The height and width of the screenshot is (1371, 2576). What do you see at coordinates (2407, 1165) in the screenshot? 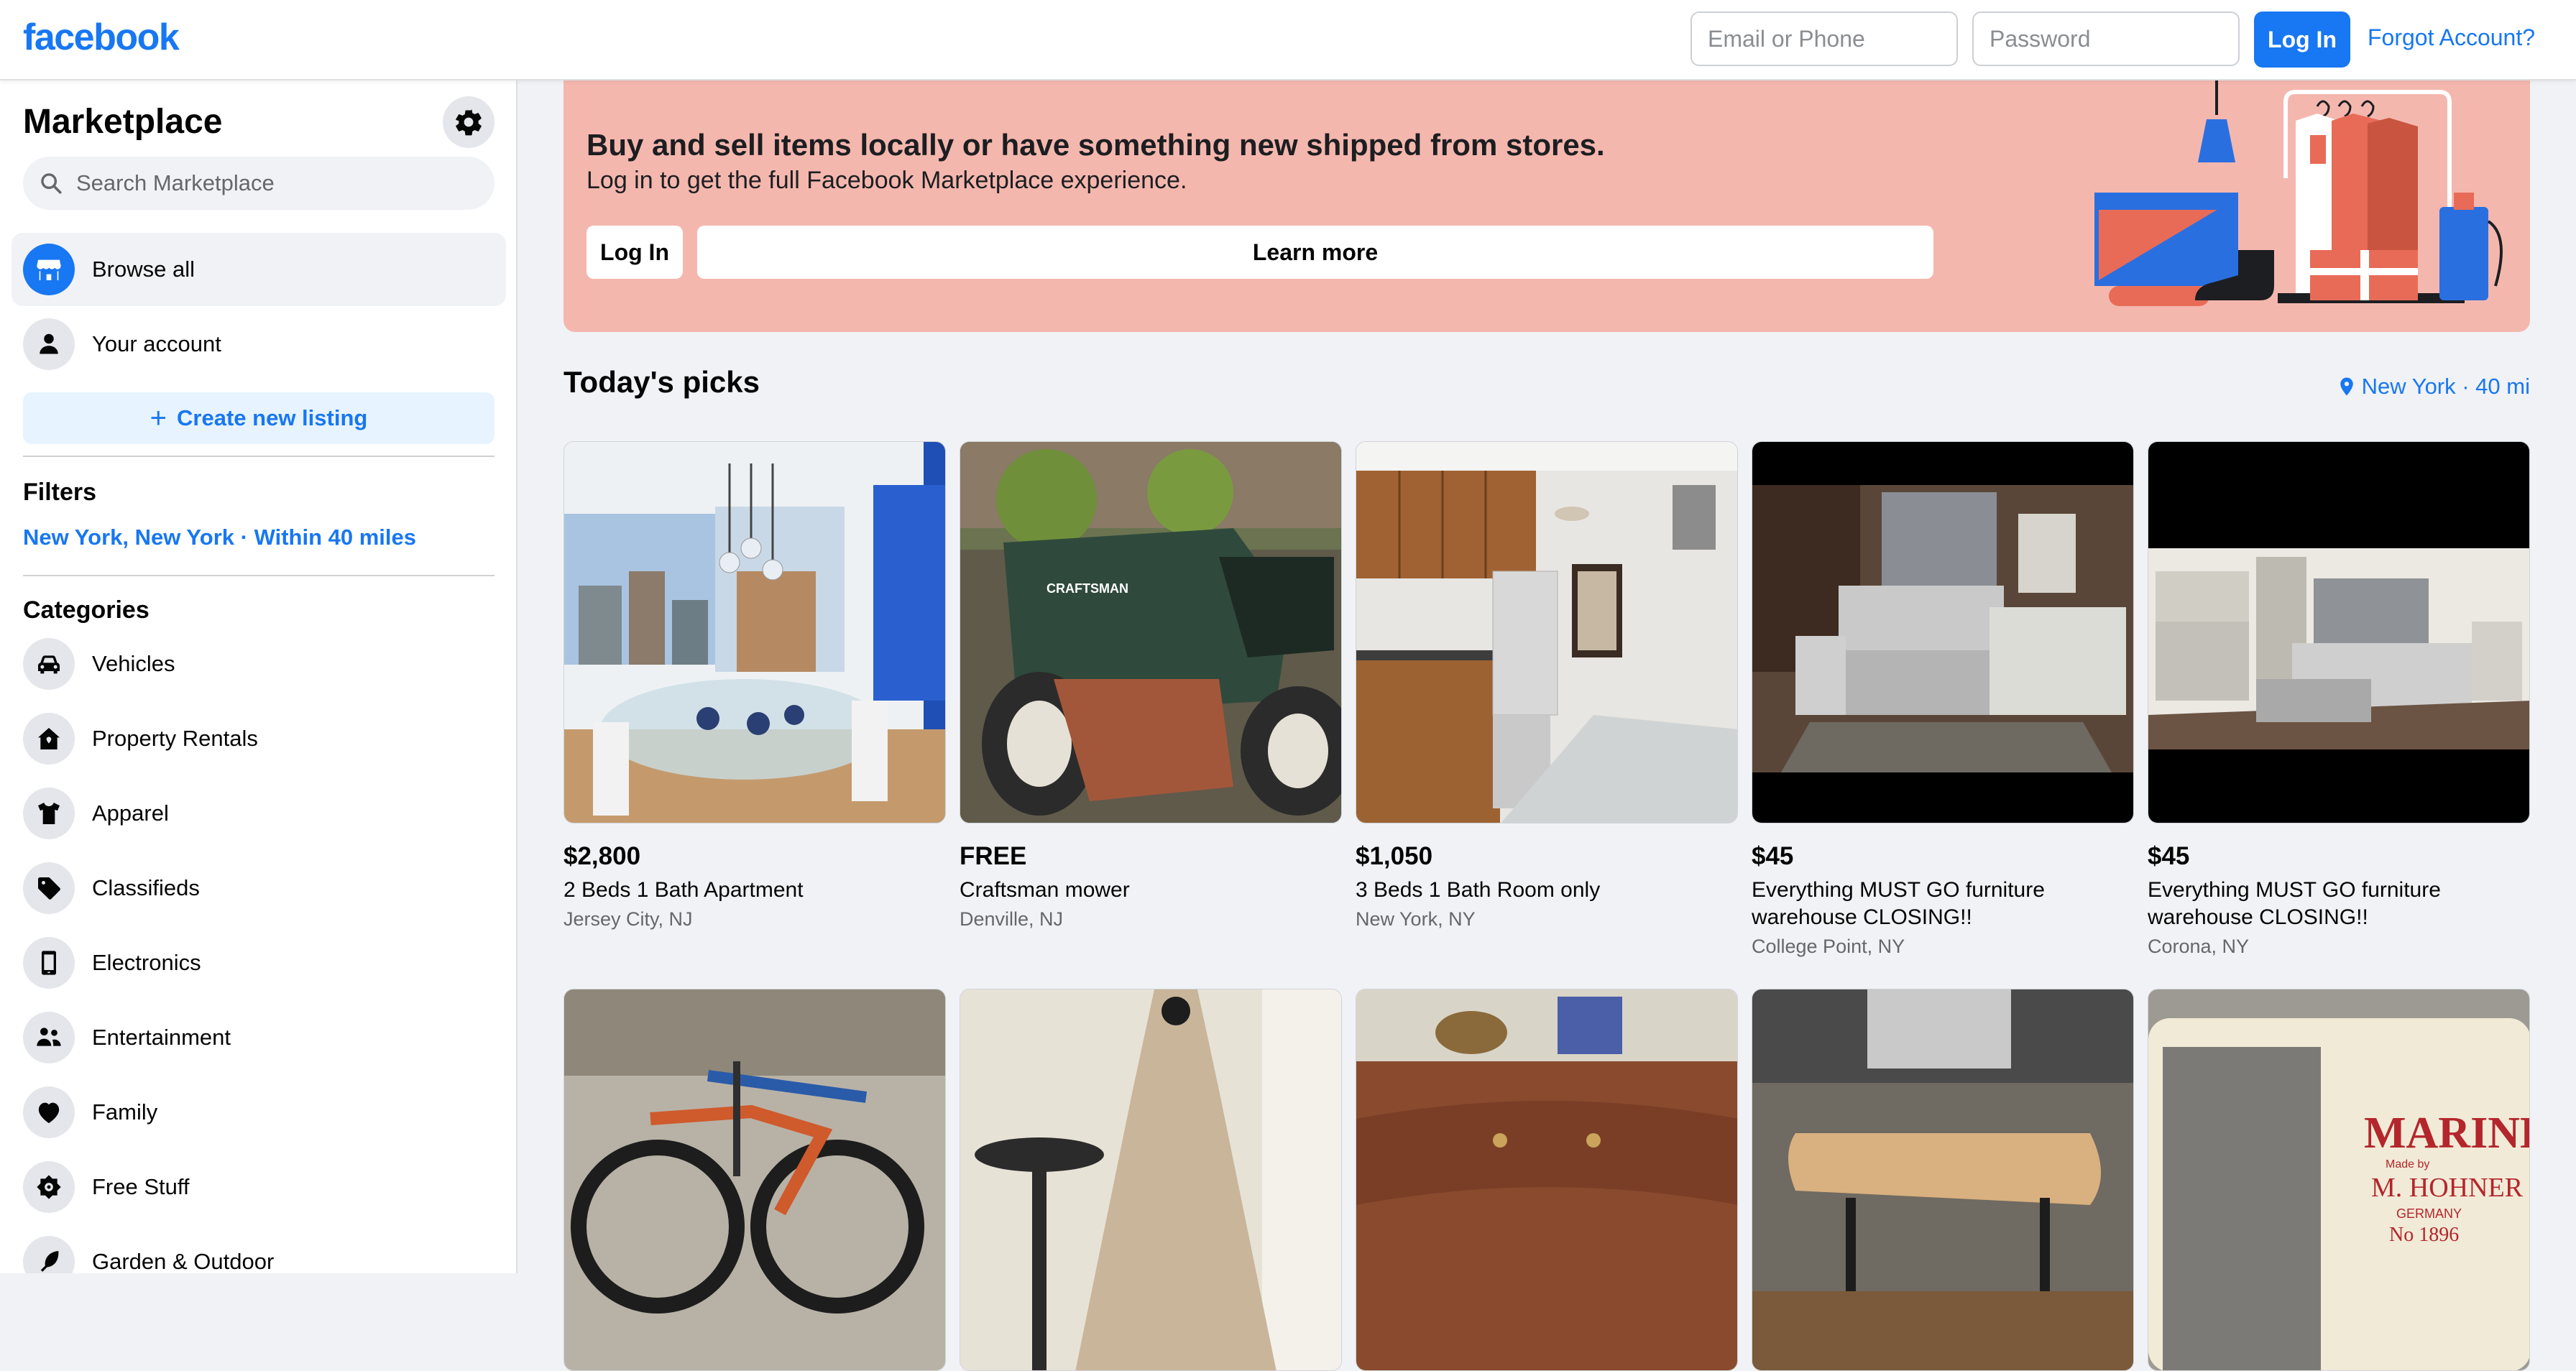
I see `harmonica-made-by-text: Made by` at bounding box center [2407, 1165].